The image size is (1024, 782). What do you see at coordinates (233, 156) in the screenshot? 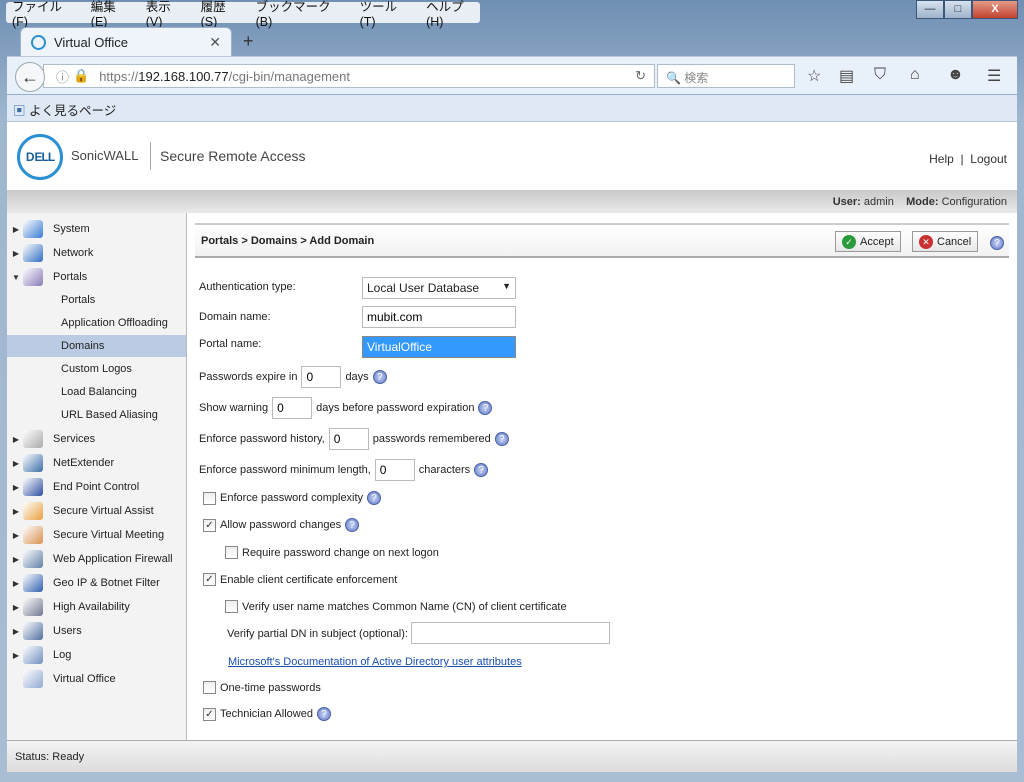
I see `product-name: Secure Remote Access` at bounding box center [233, 156].